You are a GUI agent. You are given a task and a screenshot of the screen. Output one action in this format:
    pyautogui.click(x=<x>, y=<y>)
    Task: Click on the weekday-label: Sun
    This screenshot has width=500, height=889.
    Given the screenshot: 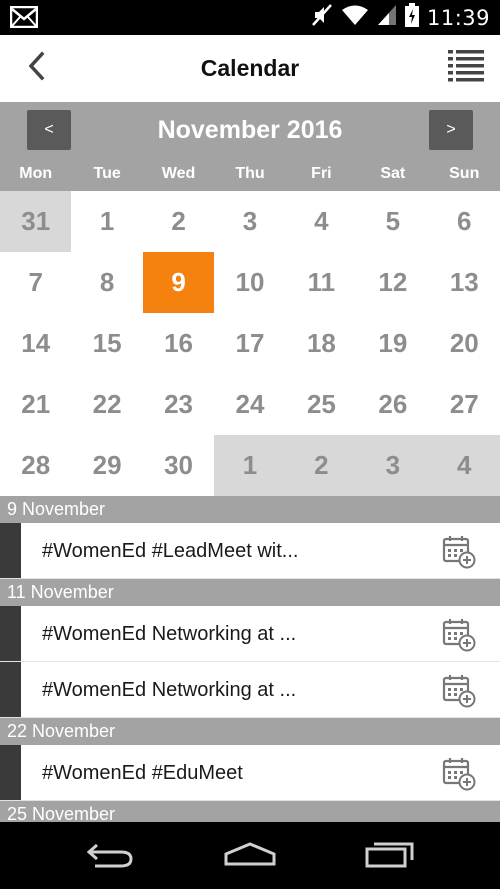 What is the action you would take?
    pyautogui.click(x=464, y=173)
    